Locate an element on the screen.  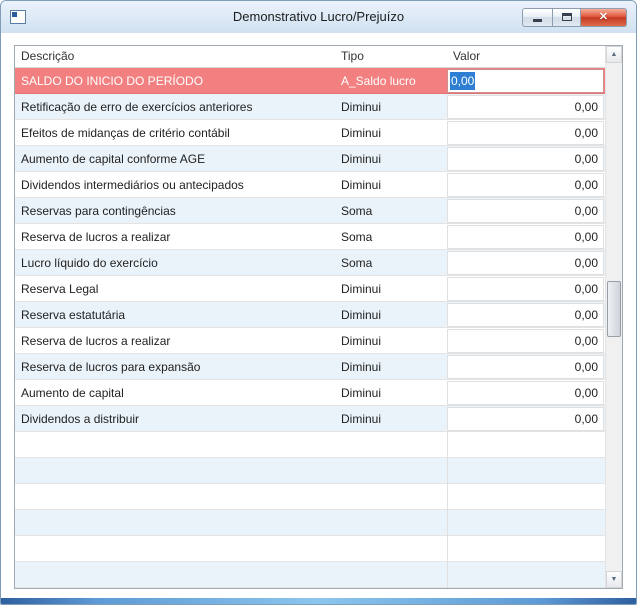
close-button: ✕ is located at coordinates (604, 17).